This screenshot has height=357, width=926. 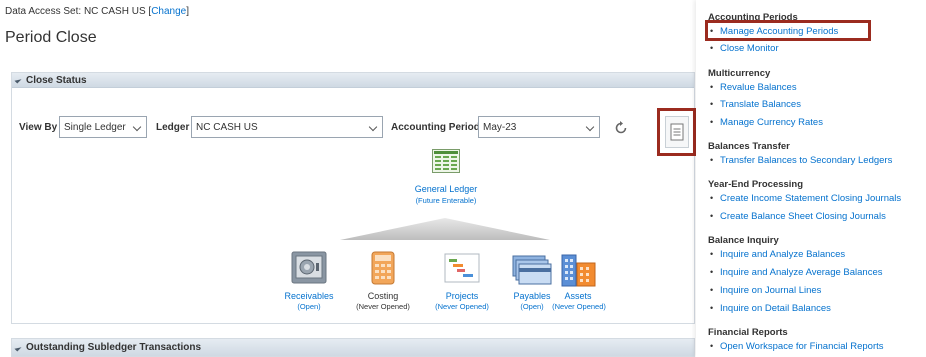 I want to click on data-access-set: Data Access Set: NC CASH US [Change], so click(x=97, y=11).